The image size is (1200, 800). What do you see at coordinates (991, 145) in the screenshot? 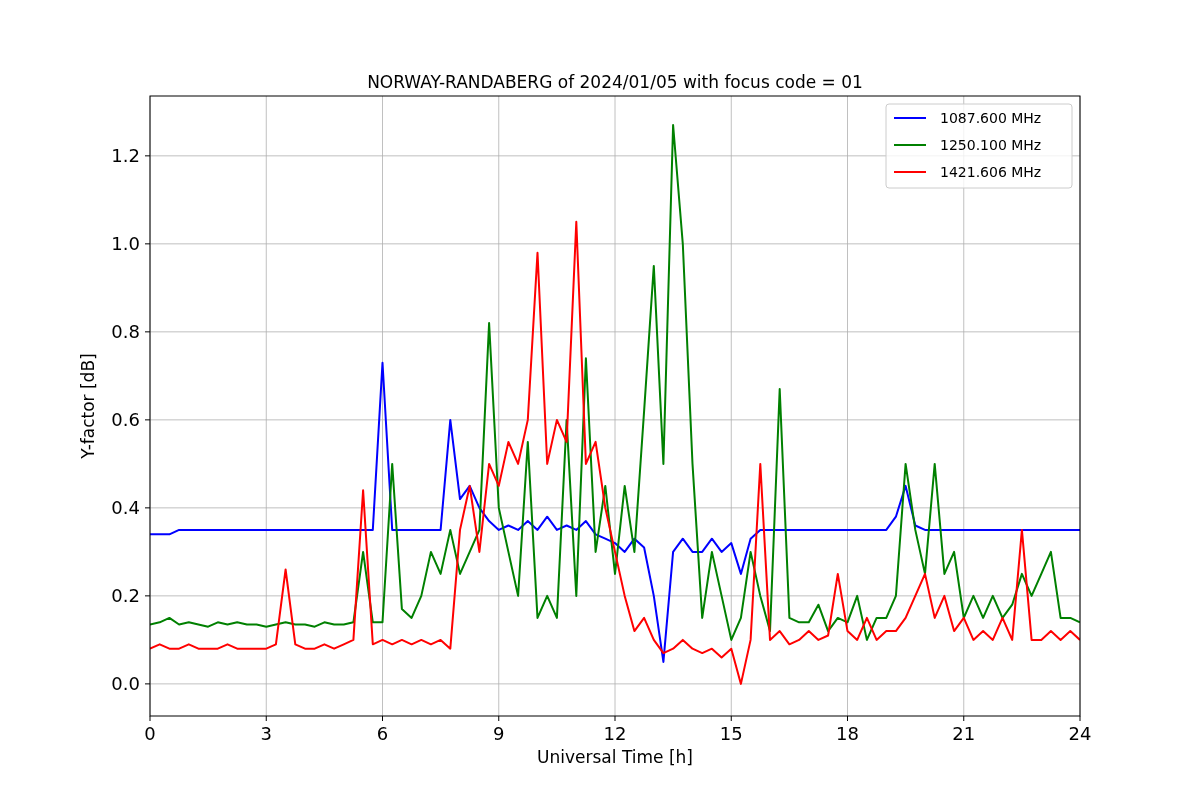
I see `legend-label: 1250.100 MHz` at bounding box center [991, 145].